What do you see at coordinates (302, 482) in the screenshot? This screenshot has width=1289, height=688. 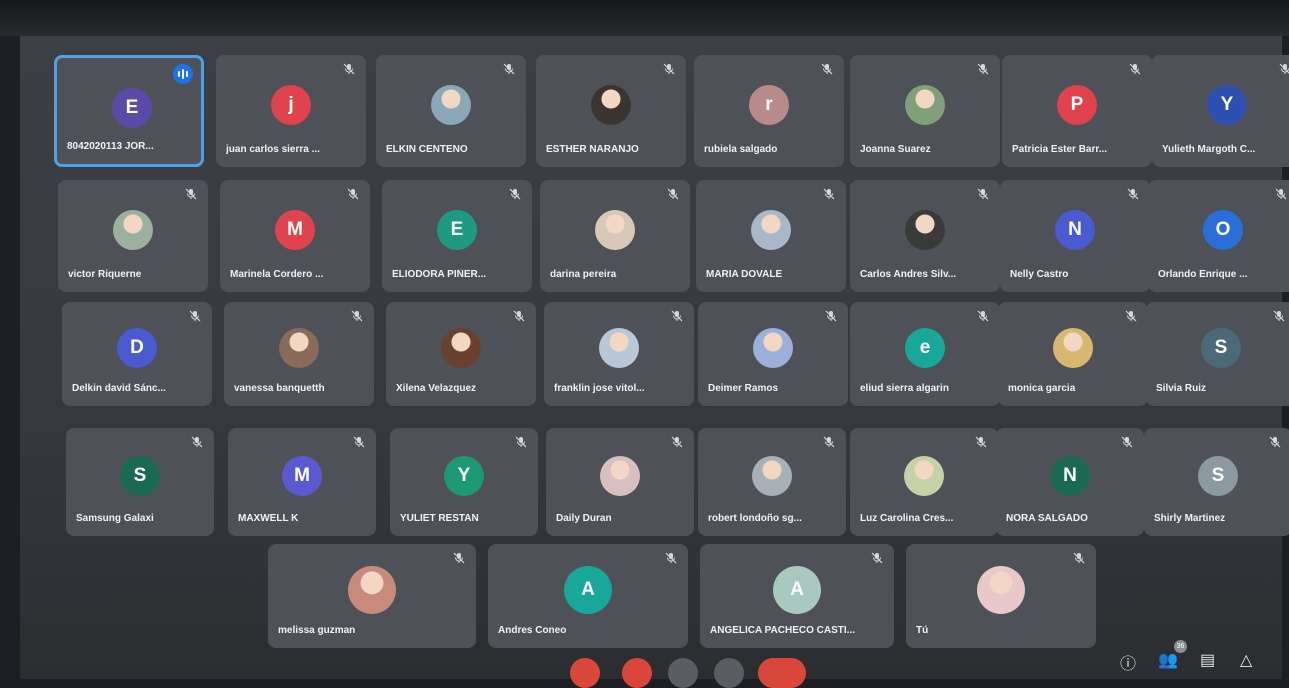 I see `participant-tile: M MAXWELL K` at bounding box center [302, 482].